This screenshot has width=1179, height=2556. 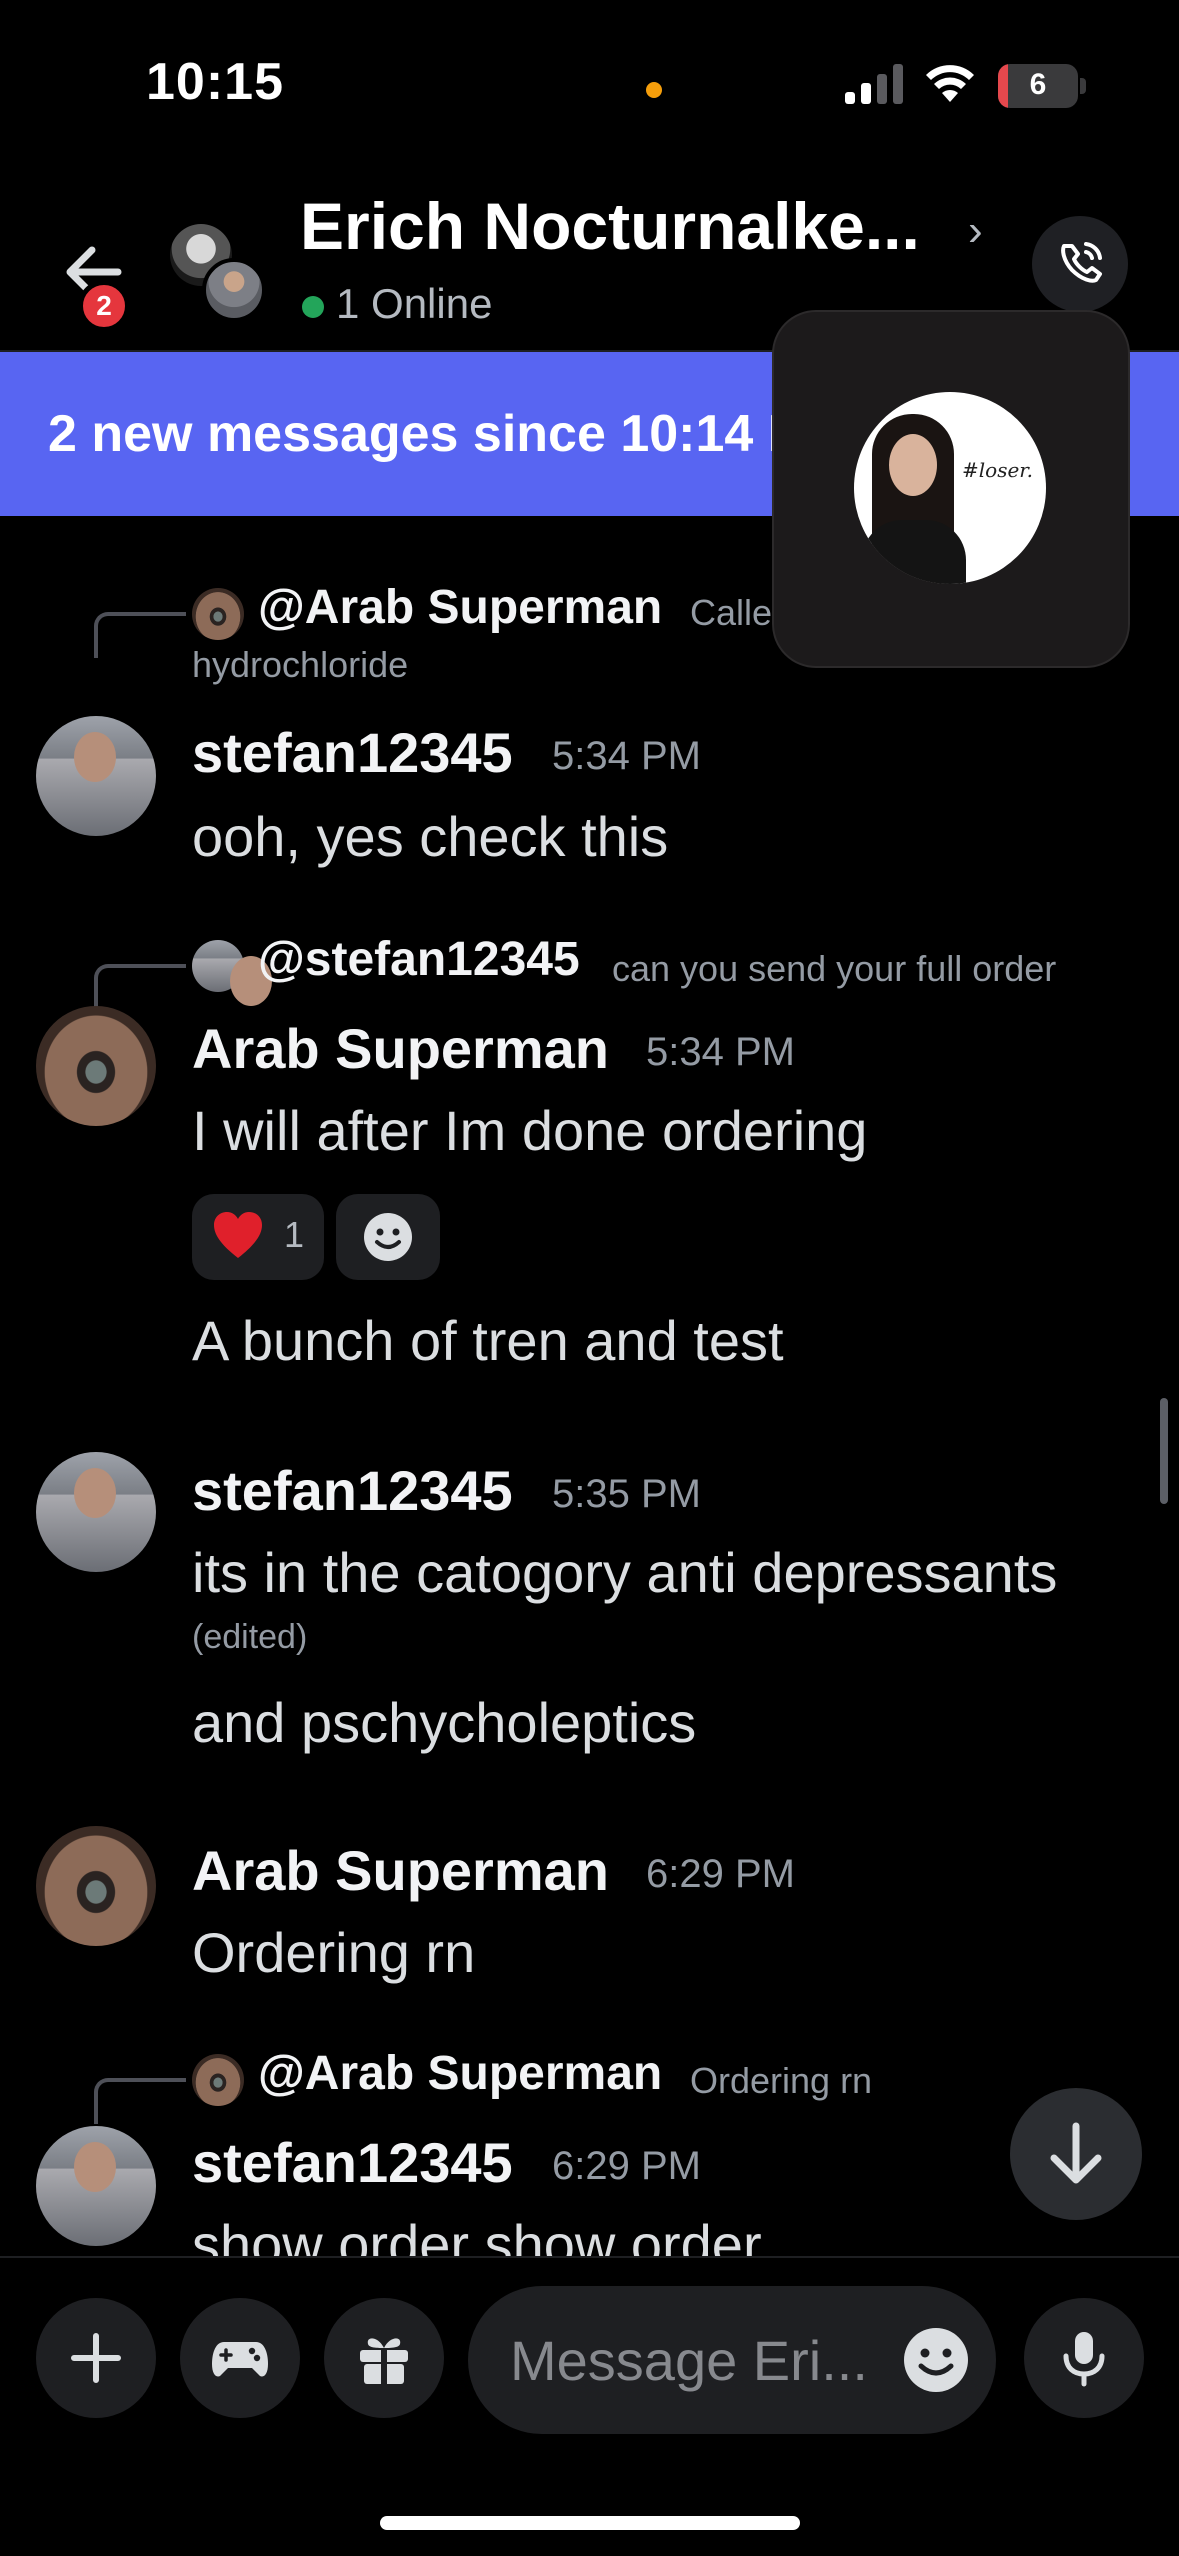 I want to click on wifi-icon, so click(x=950, y=83).